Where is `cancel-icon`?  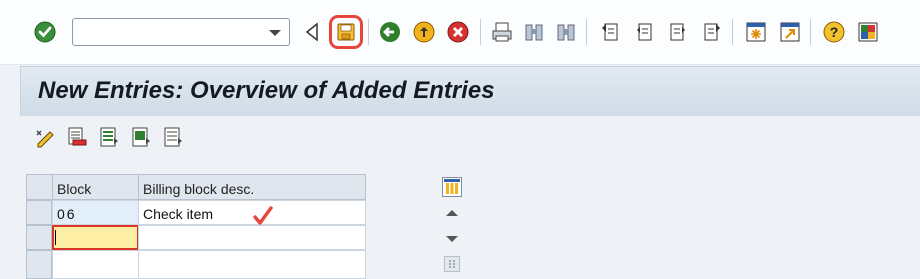
cancel-icon is located at coordinates (458, 32).